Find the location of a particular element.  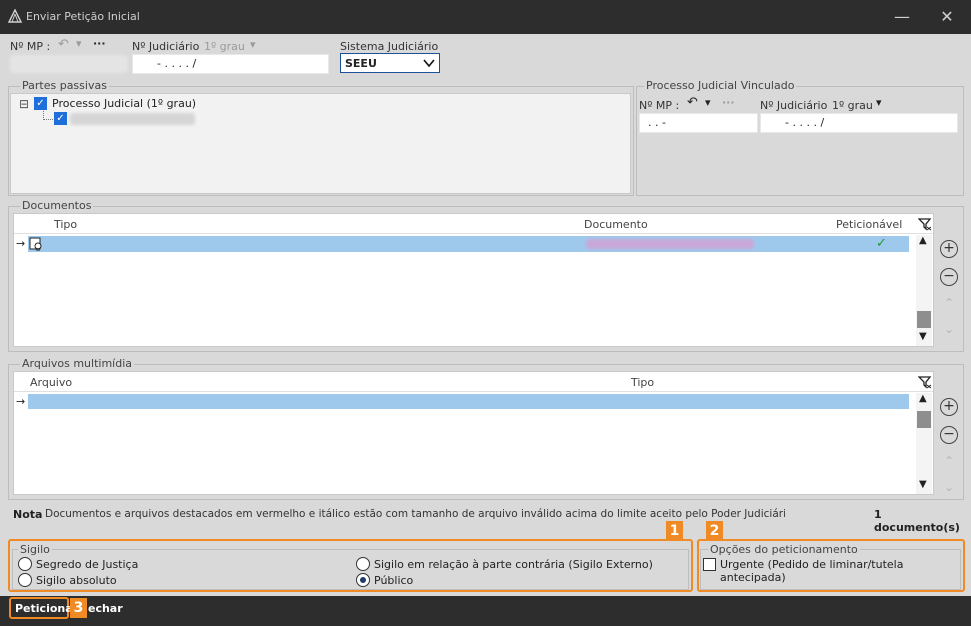

nota-label: Nota is located at coordinates (28, 514).